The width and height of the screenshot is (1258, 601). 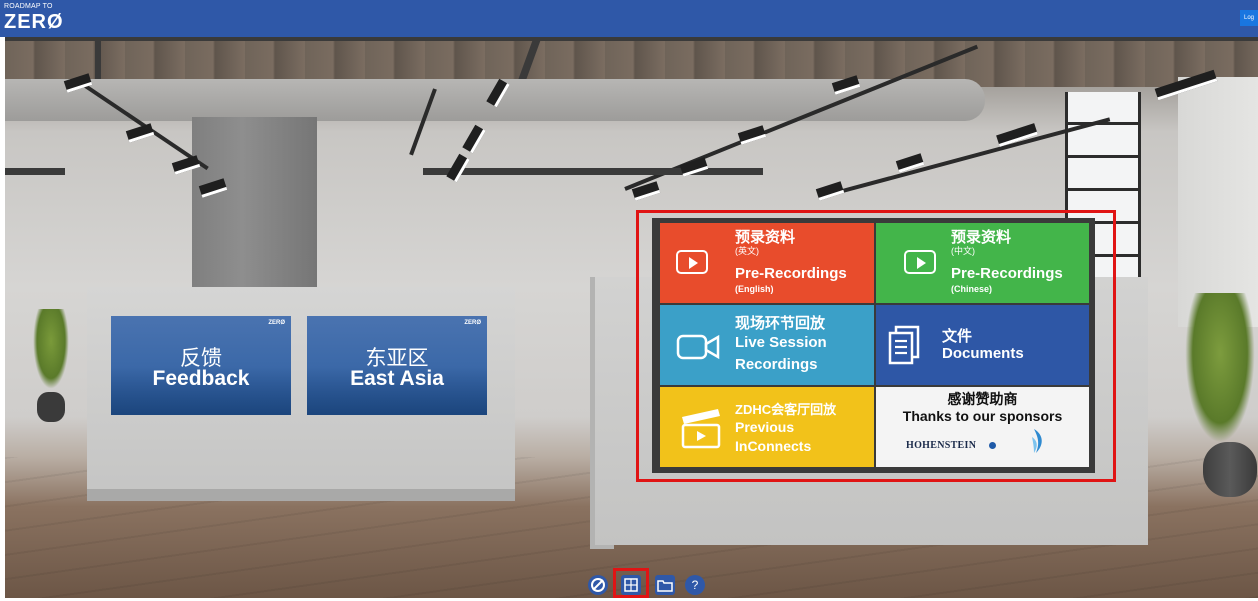 I want to click on logo-wordmark: ZERØ, so click(x=34, y=22).